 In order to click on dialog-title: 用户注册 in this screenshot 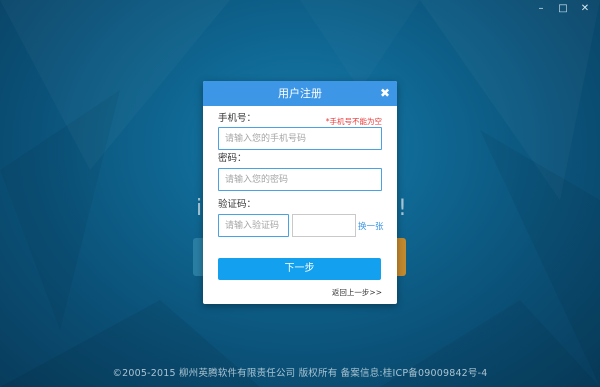, I will do `click(300, 93)`.